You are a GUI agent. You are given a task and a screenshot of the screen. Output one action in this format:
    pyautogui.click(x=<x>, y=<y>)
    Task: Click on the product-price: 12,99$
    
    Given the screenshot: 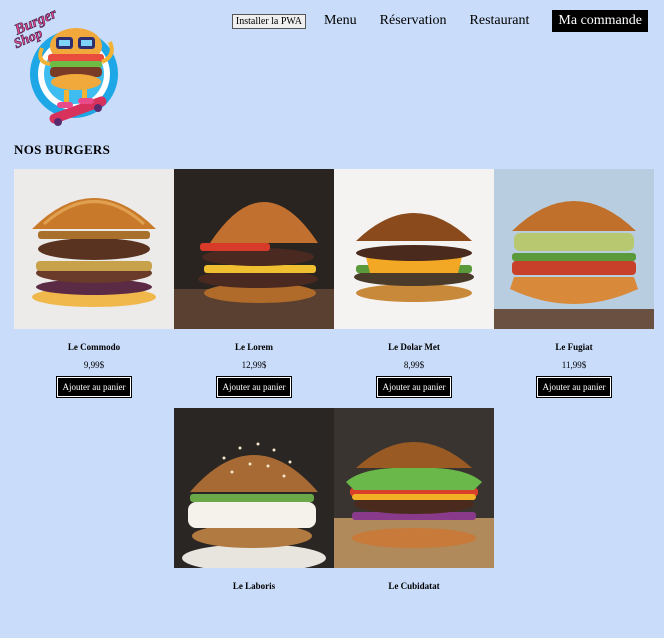 What is the action you would take?
    pyautogui.click(x=254, y=365)
    